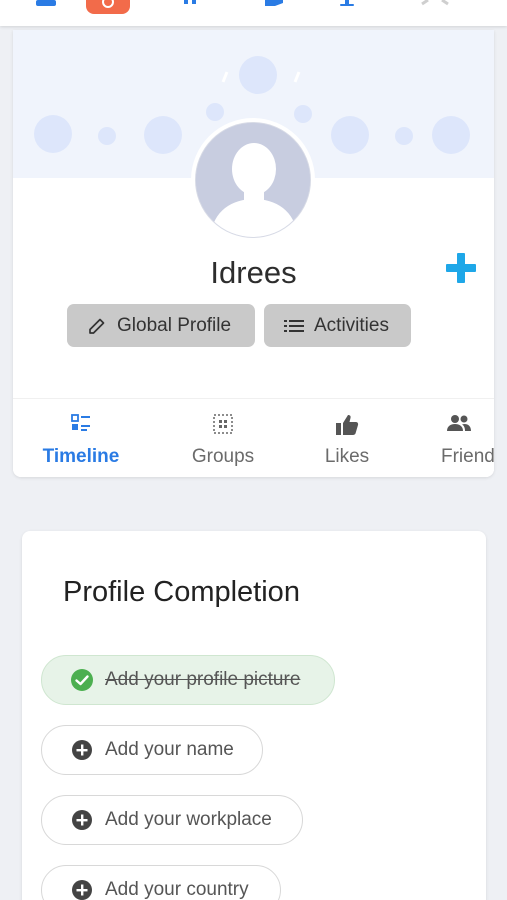 Image resolution: width=507 pixels, height=900 pixels. What do you see at coordinates (223, 424) in the screenshot?
I see `groups-icon` at bounding box center [223, 424].